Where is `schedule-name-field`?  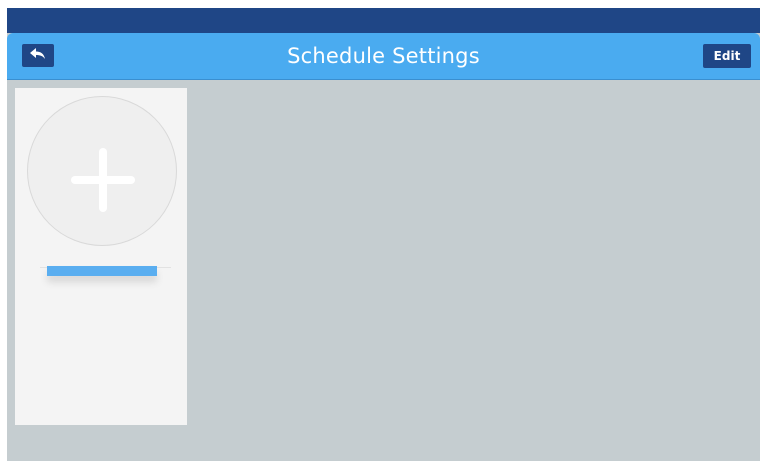 schedule-name-field is located at coordinates (105, 273).